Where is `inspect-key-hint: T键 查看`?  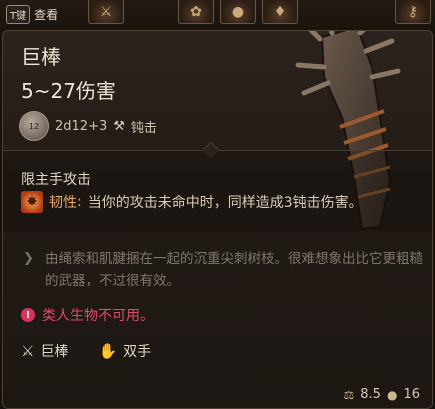 inspect-key-hint: T键 查看 is located at coordinates (32, 14).